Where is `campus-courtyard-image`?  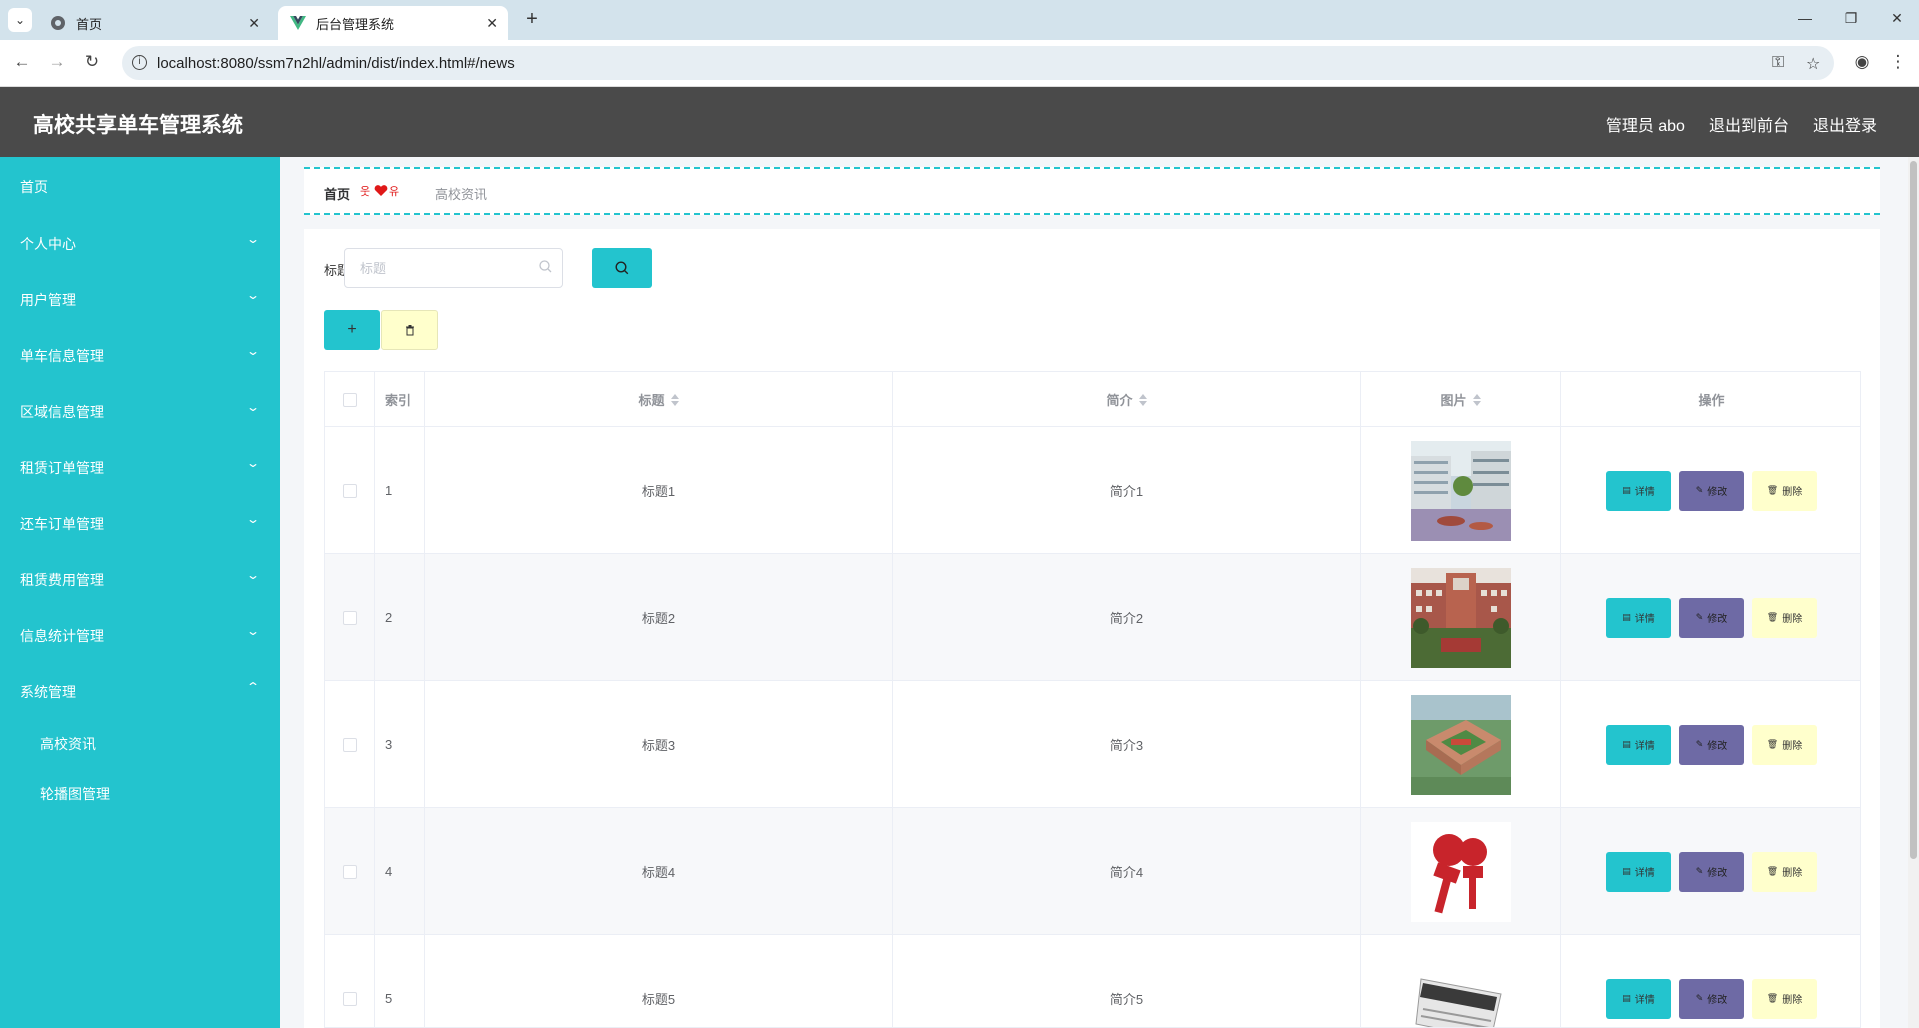 campus-courtyard-image is located at coordinates (1460, 490).